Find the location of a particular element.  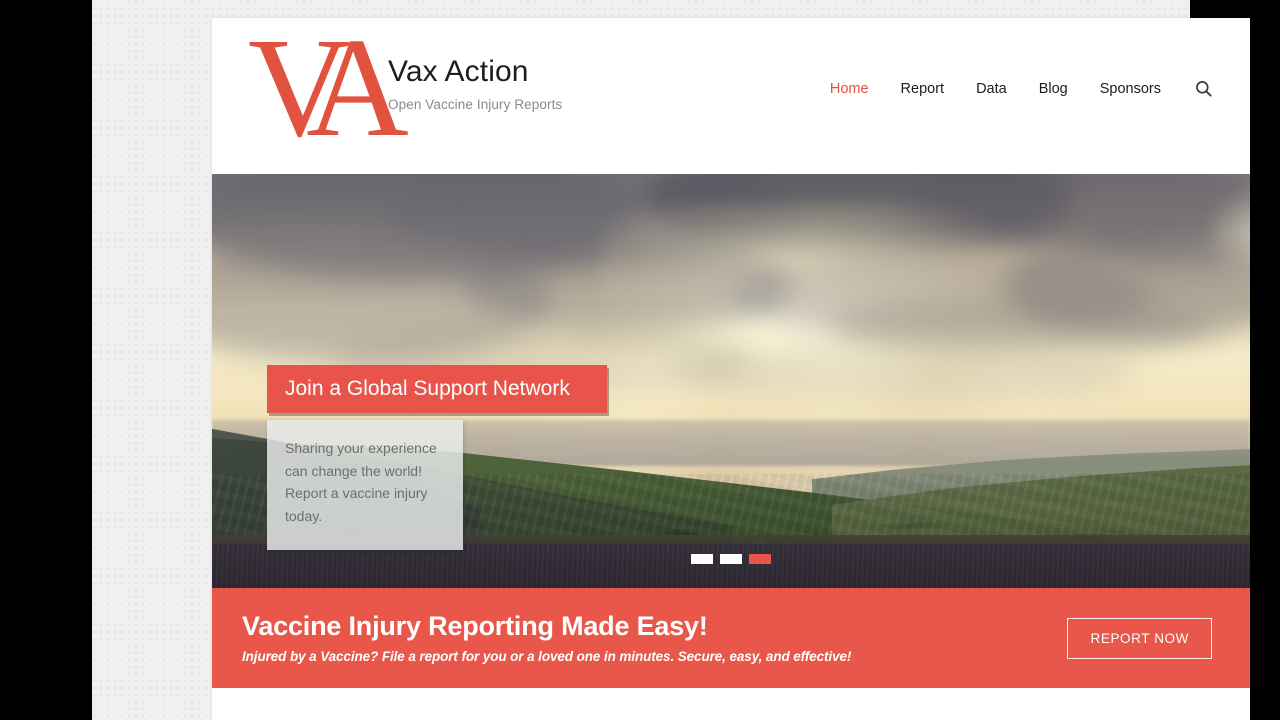

below-fold-content is located at coordinates (731, 704).